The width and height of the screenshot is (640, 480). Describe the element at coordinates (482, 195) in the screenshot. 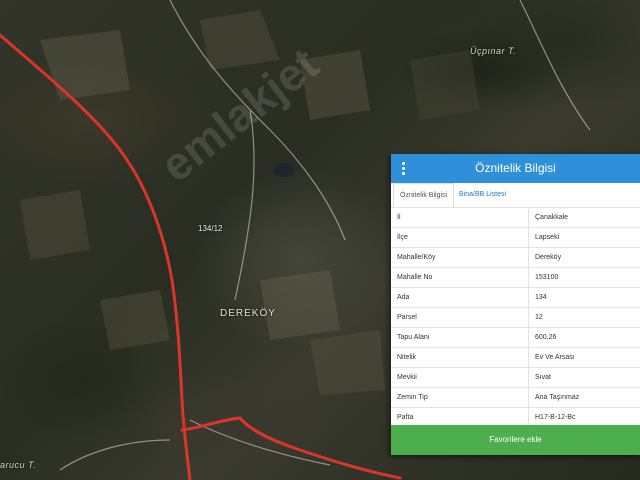

I see `tab-building-list: Bina/BB Listesi` at that location.